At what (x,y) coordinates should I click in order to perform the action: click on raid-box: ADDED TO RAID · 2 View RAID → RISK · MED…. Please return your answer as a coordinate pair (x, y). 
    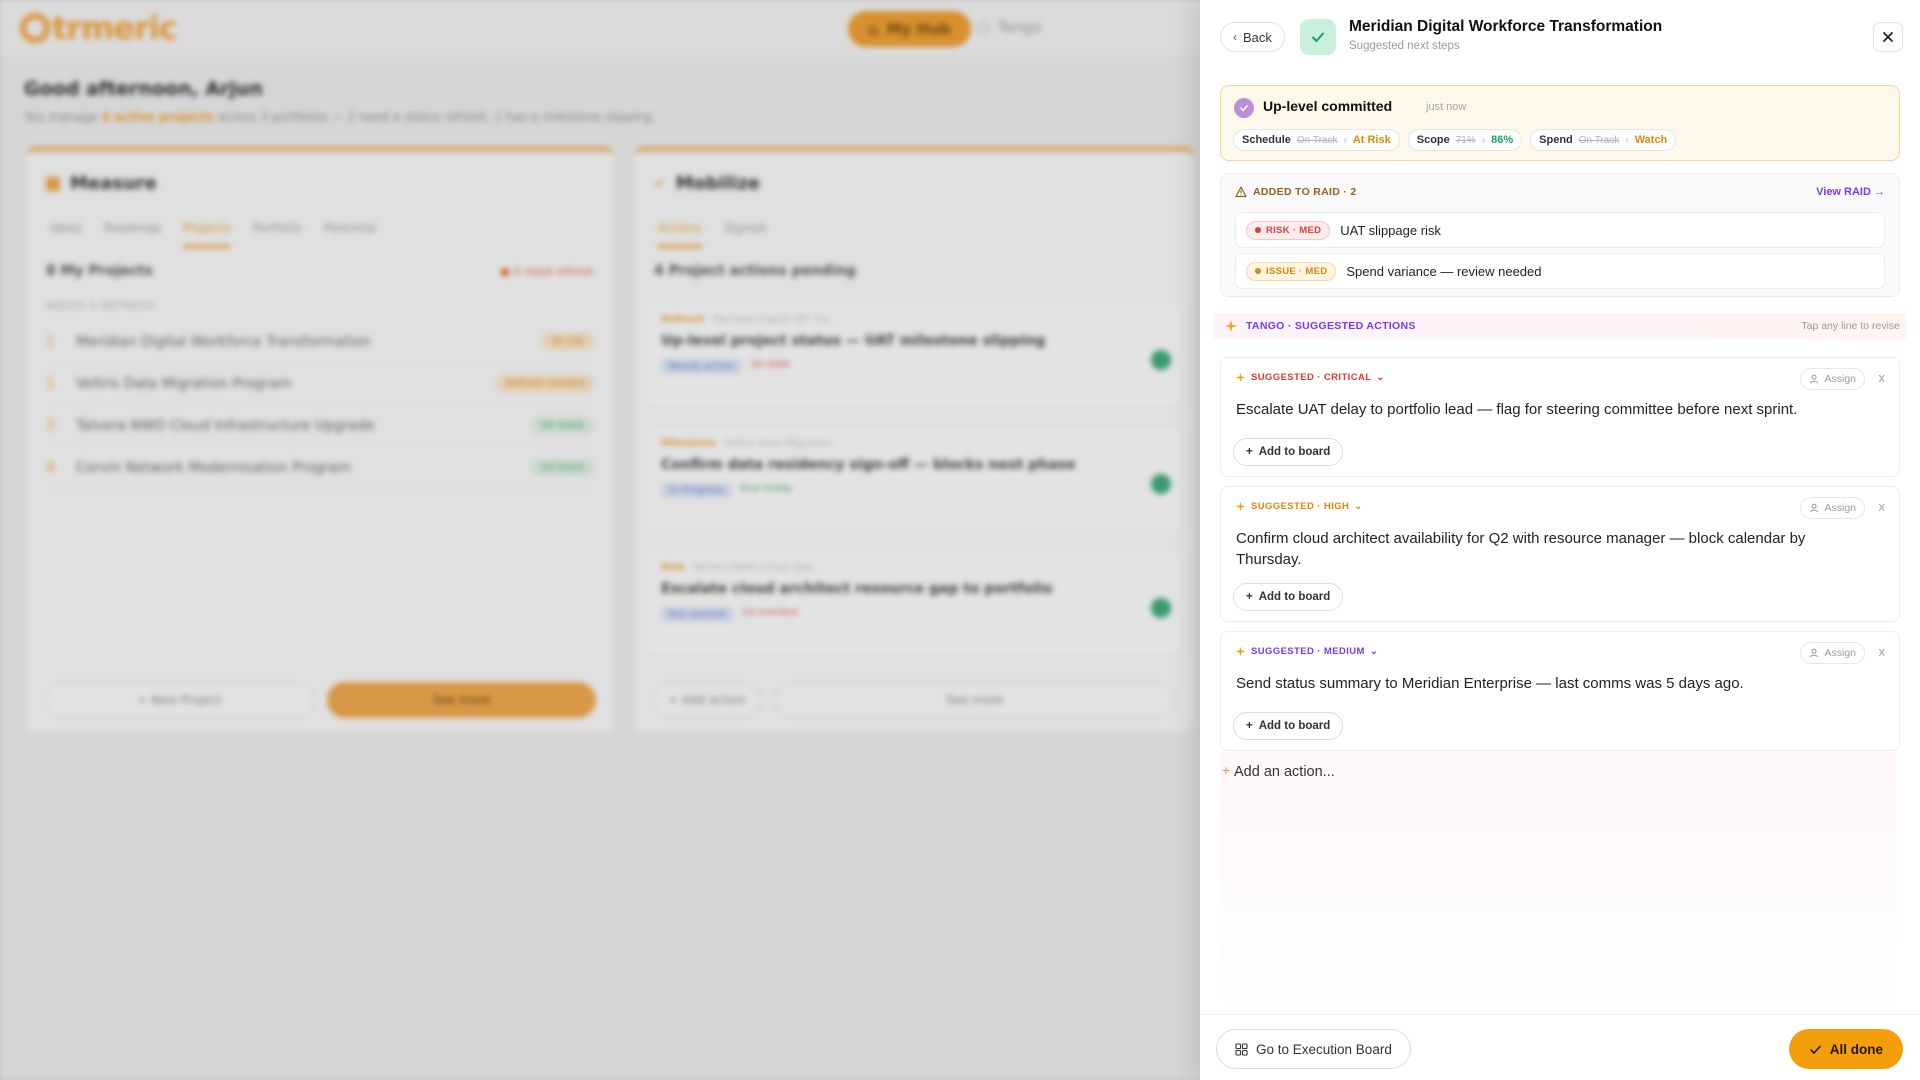
    Looking at the image, I should click on (1560, 235).